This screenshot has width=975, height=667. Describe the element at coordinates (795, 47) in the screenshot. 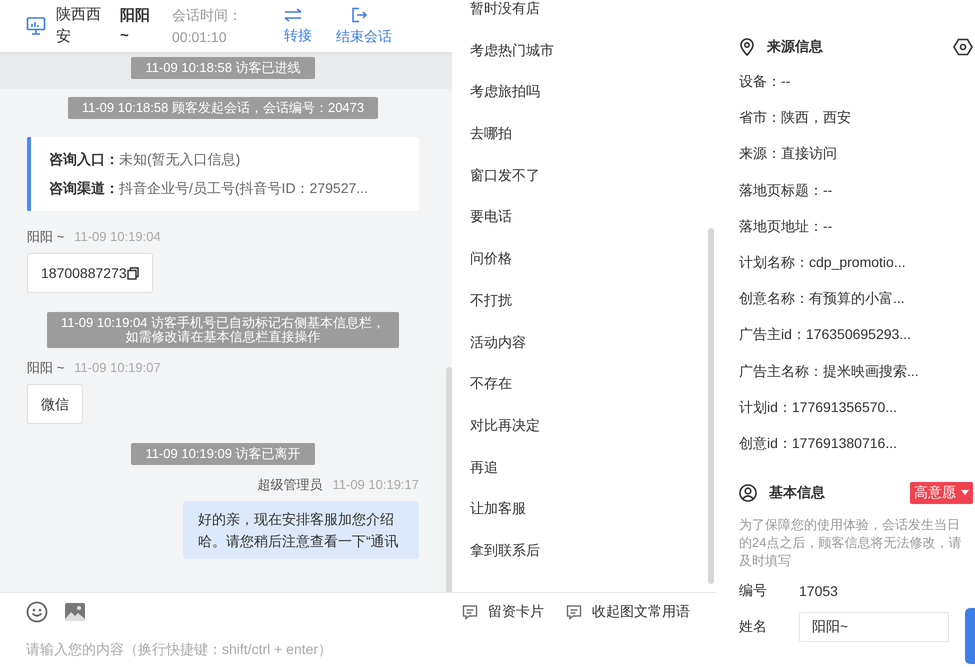

I see `section-title: 来源信息` at that location.